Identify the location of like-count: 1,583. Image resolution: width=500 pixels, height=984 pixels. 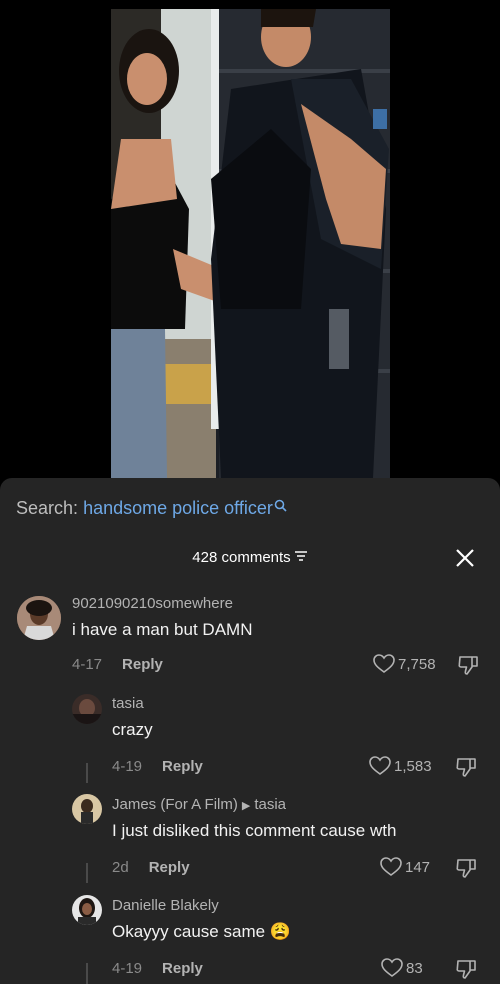
(413, 766).